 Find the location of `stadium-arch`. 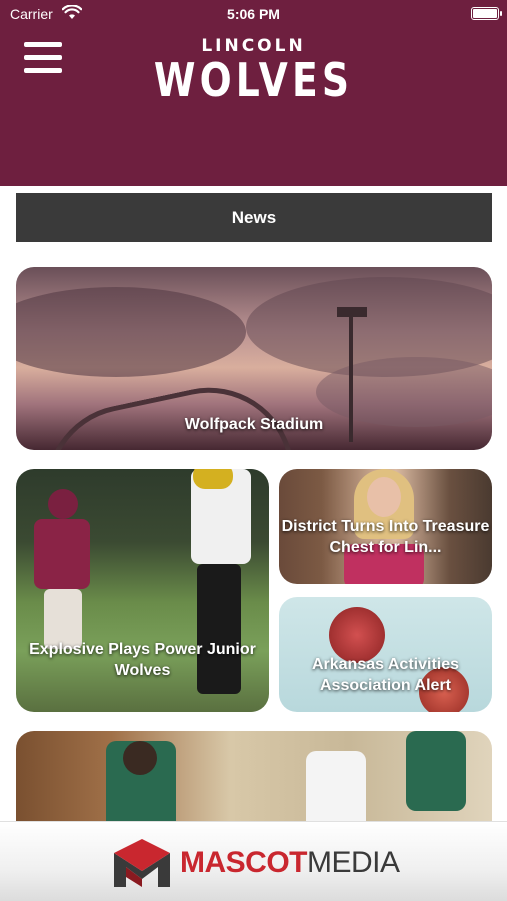

stadium-arch is located at coordinates (161, 410).